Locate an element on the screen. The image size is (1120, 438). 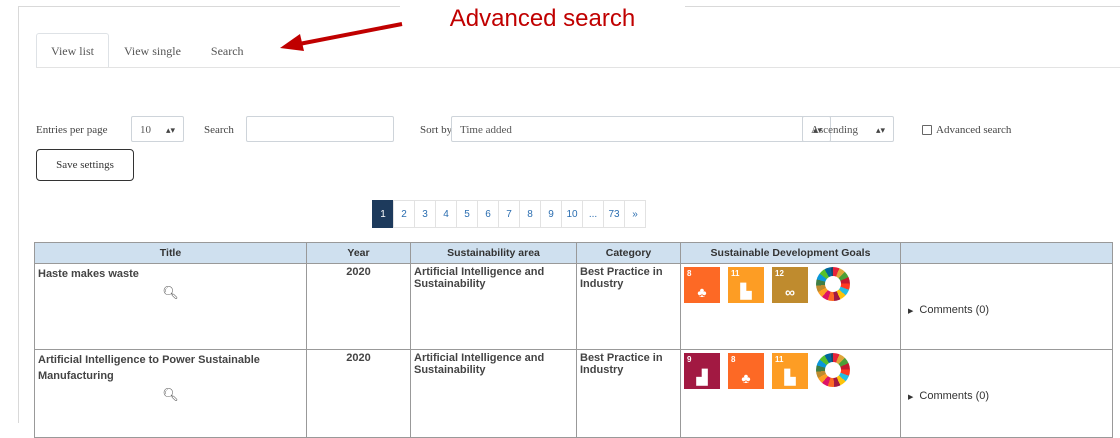
tabs-divider is located at coordinates (578, 67).